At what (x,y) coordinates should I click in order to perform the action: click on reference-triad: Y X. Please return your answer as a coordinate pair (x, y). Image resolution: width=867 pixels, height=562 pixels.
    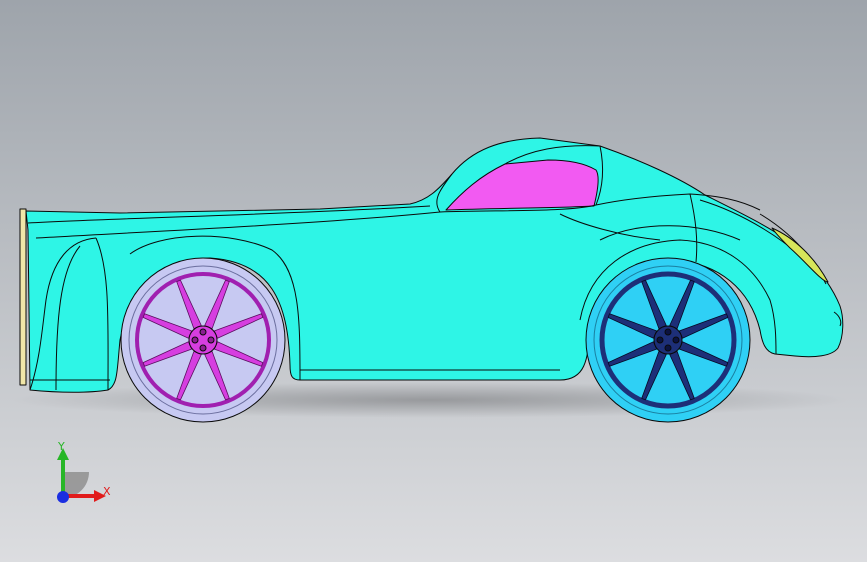
    Looking at the image, I should click on (80, 474).